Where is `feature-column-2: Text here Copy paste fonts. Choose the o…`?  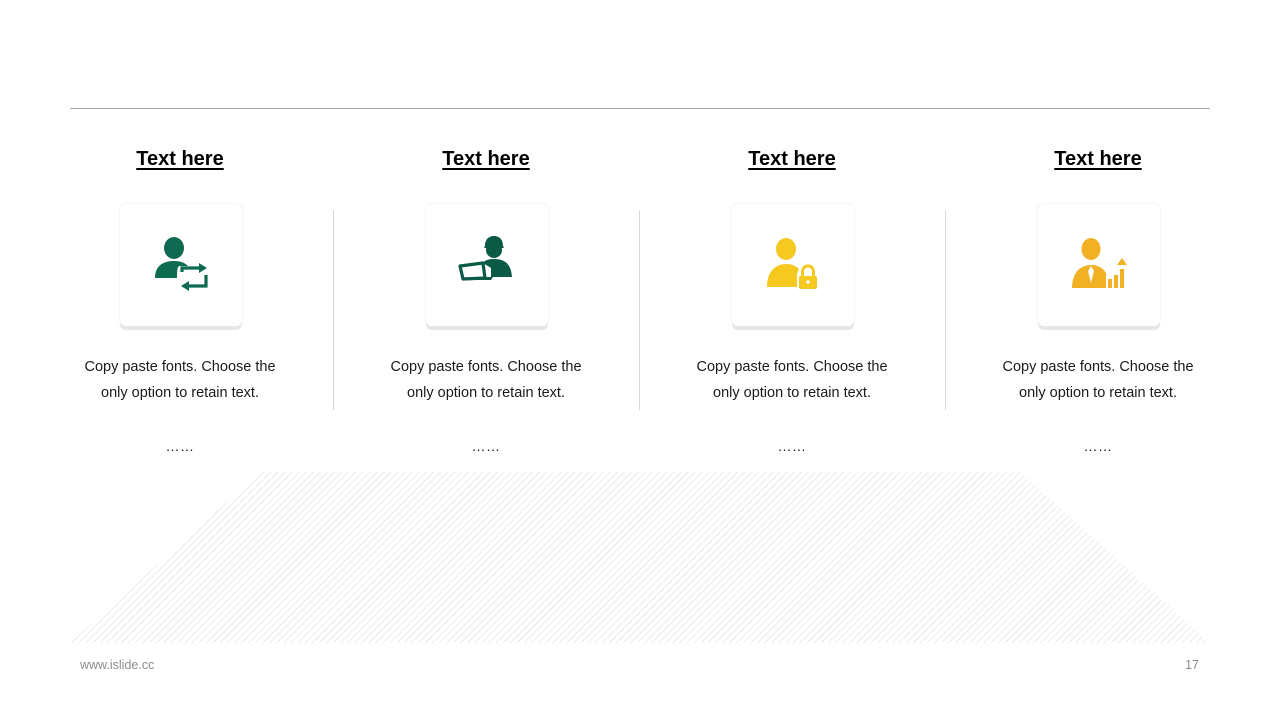
feature-column-2: Text here Copy paste fonts. Choose the o… is located at coordinates (486, 305).